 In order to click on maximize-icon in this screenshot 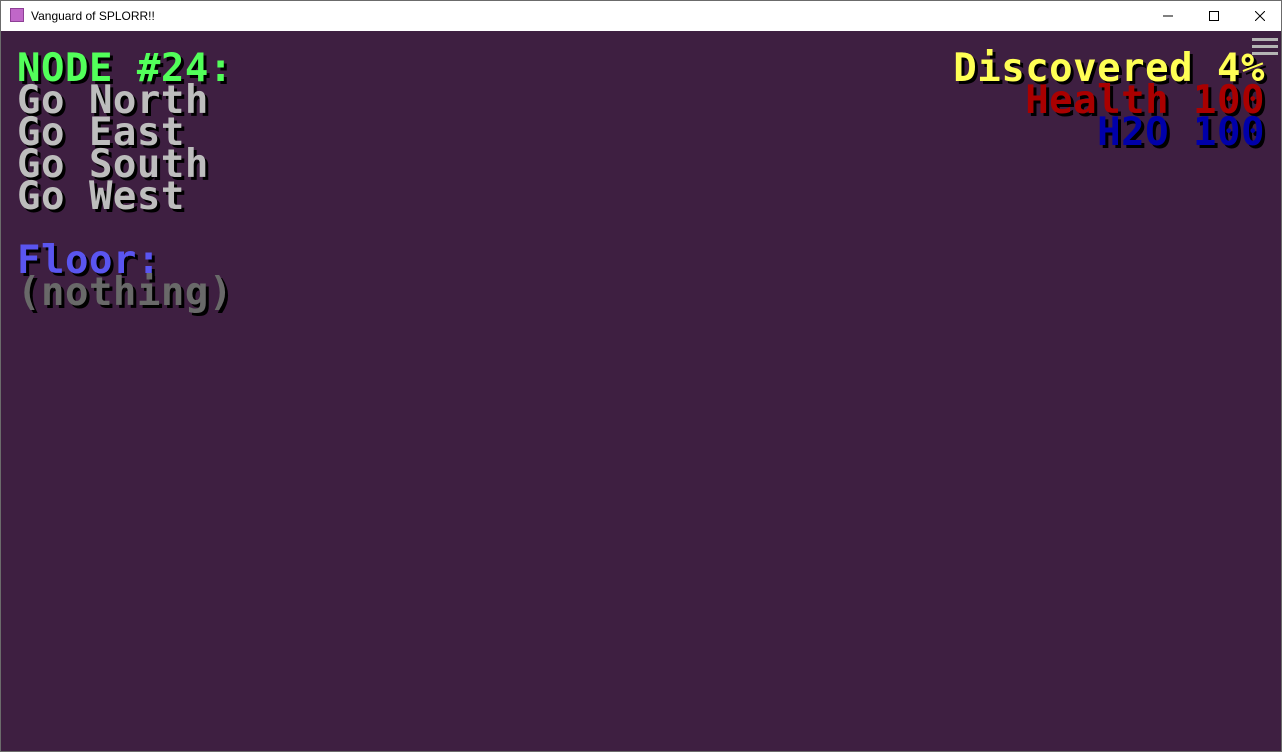, I will do `click(1214, 16)`.